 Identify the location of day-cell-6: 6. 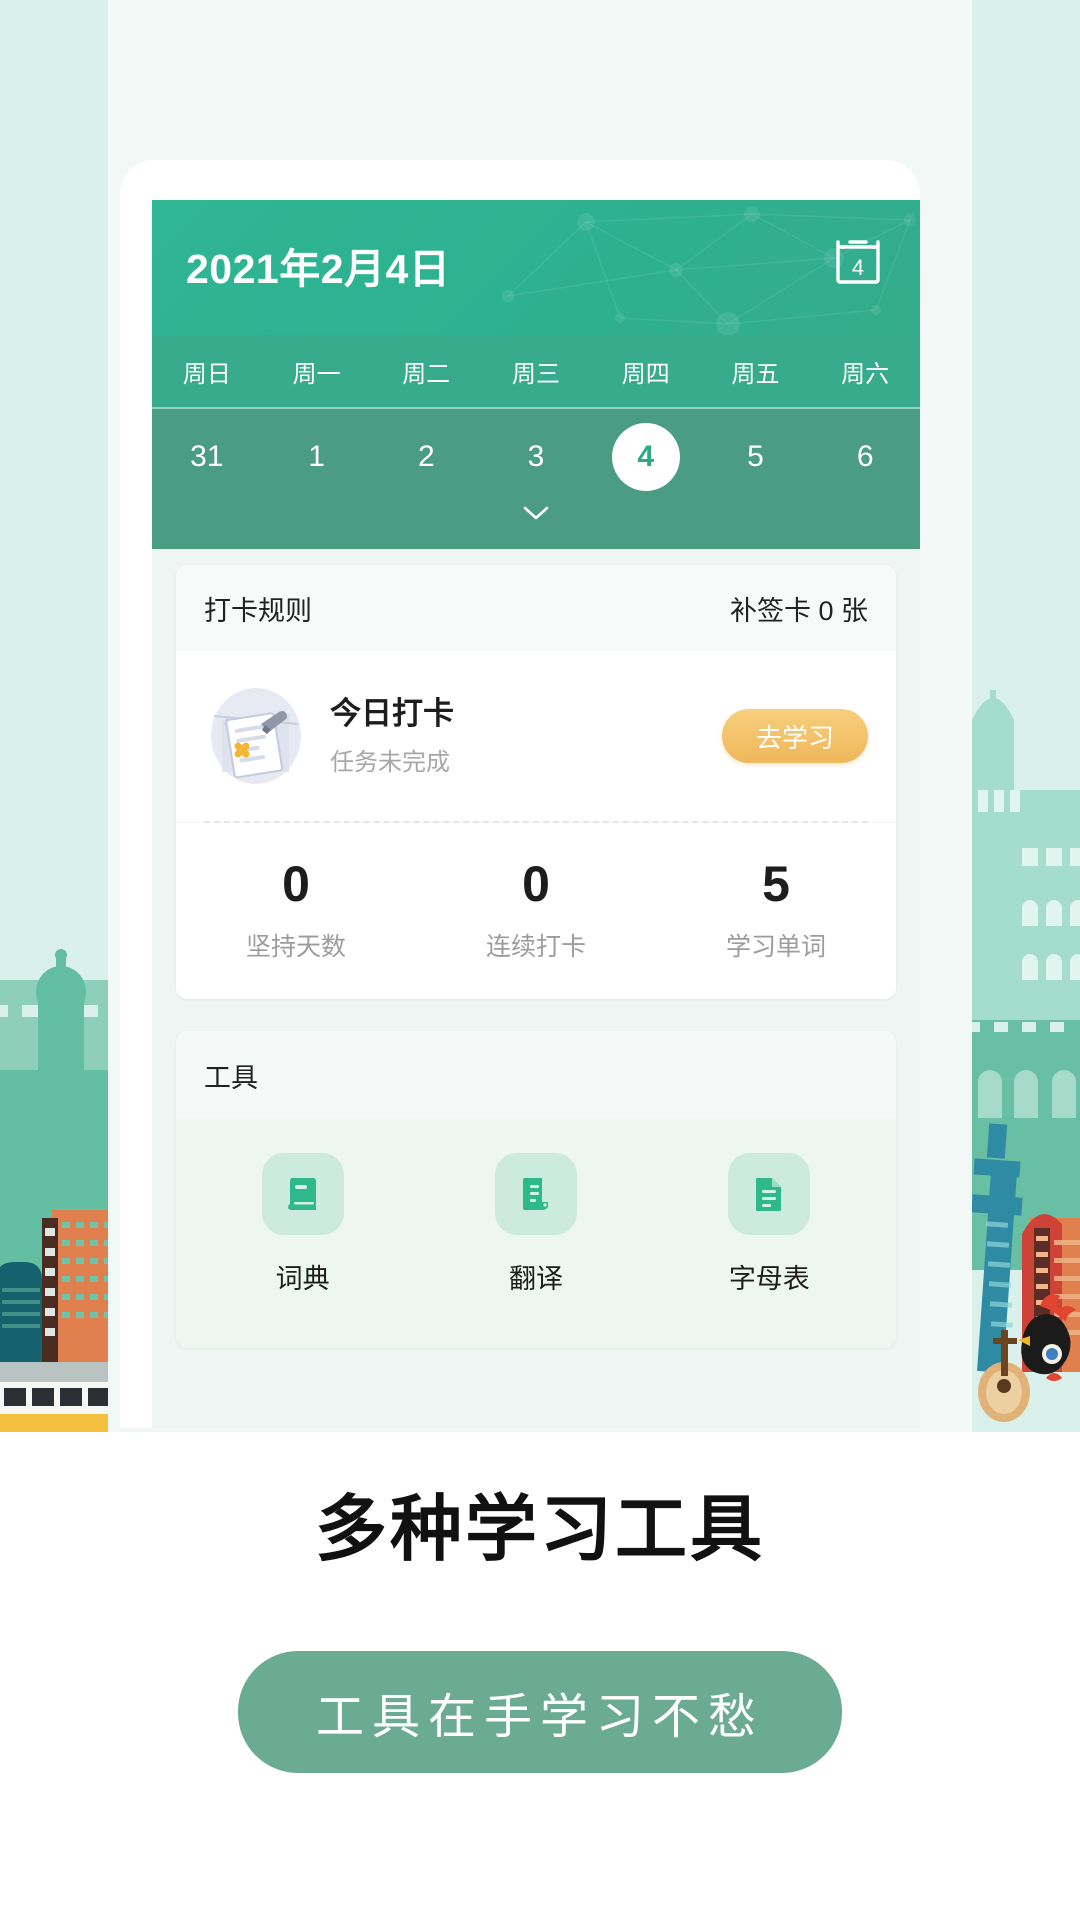
(865, 457).